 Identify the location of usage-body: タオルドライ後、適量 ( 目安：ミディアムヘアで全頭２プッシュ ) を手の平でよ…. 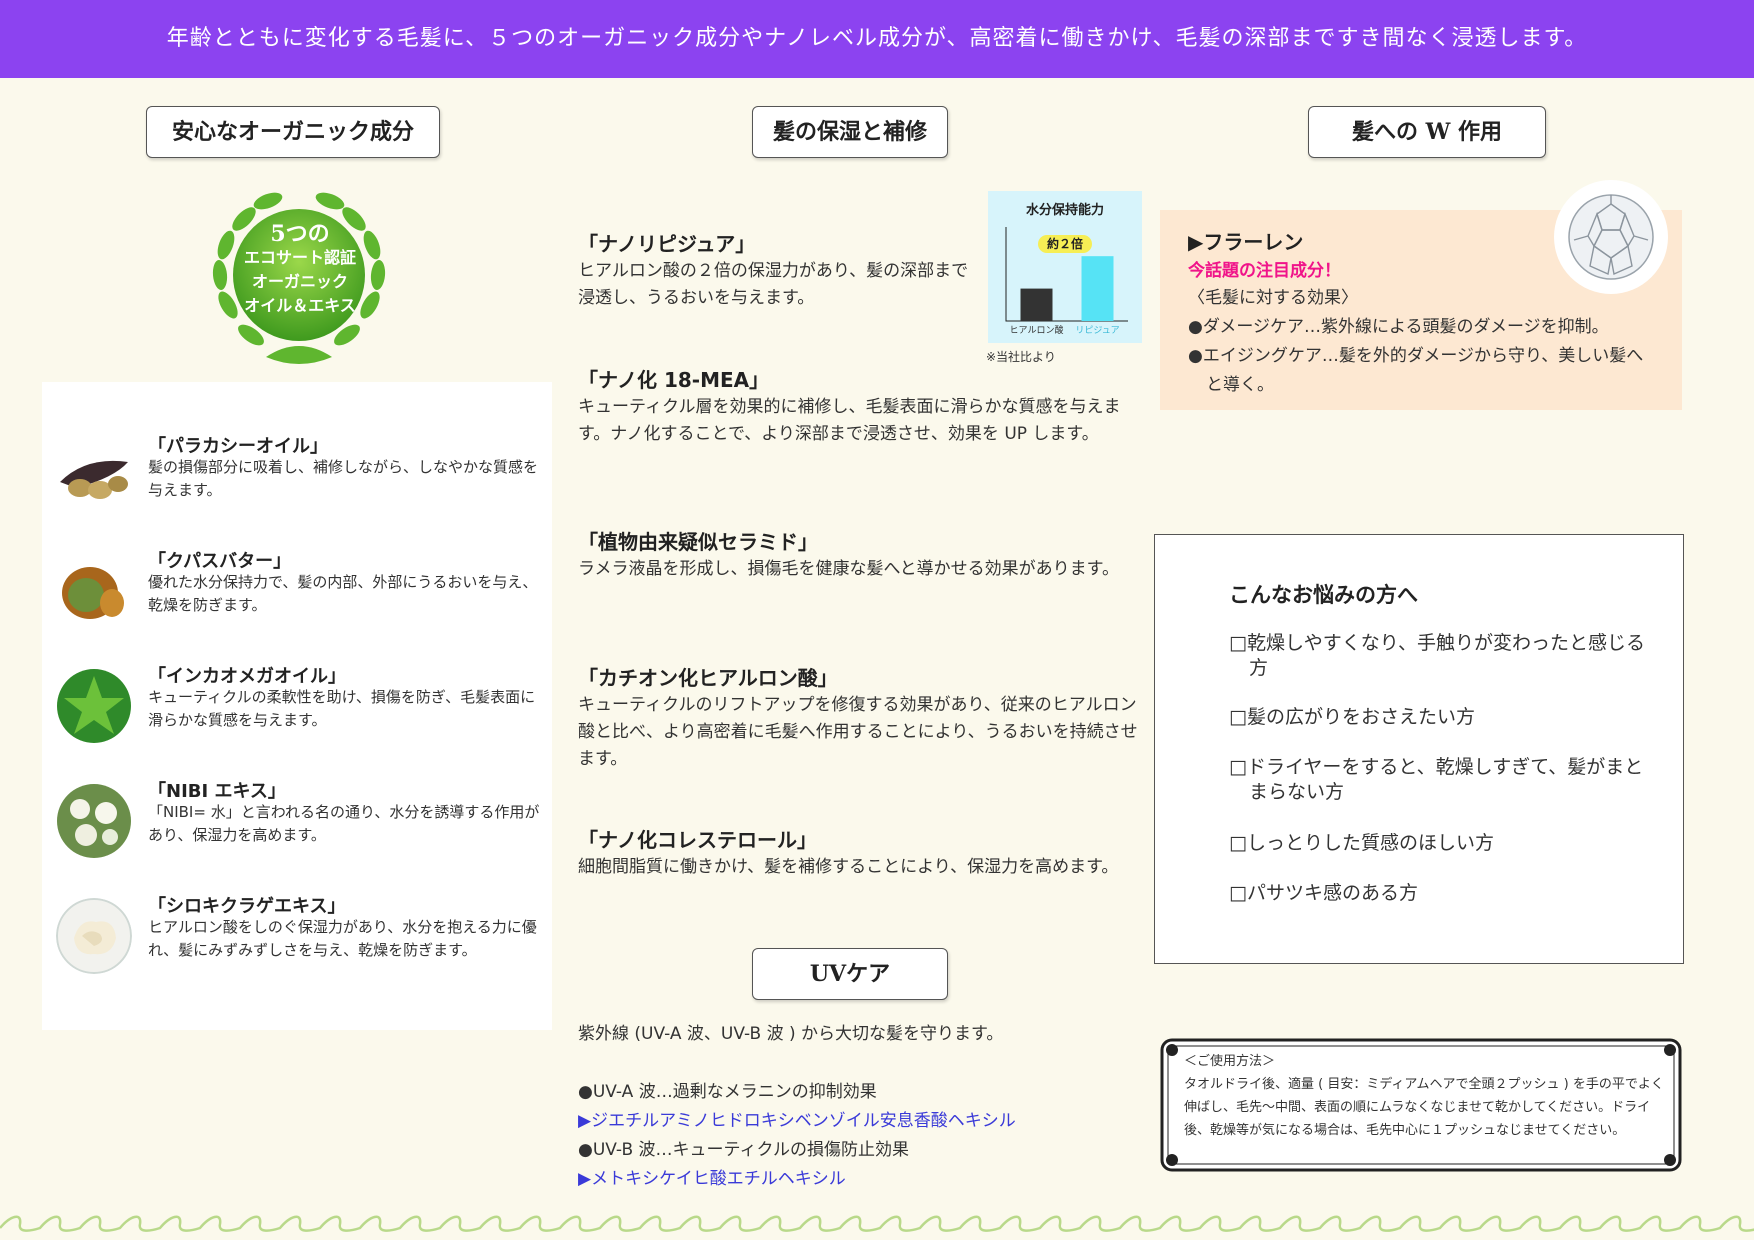
(1424, 1107).